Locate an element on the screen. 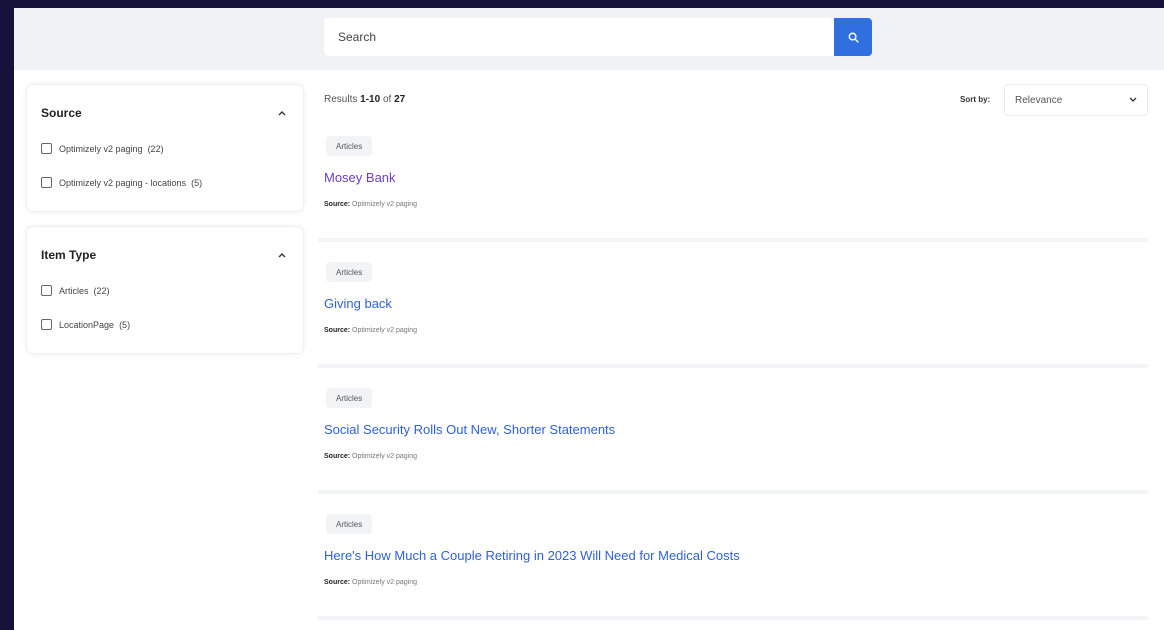  facet-option-label: Optimizely v2 paging - locations is located at coordinates (123, 182).